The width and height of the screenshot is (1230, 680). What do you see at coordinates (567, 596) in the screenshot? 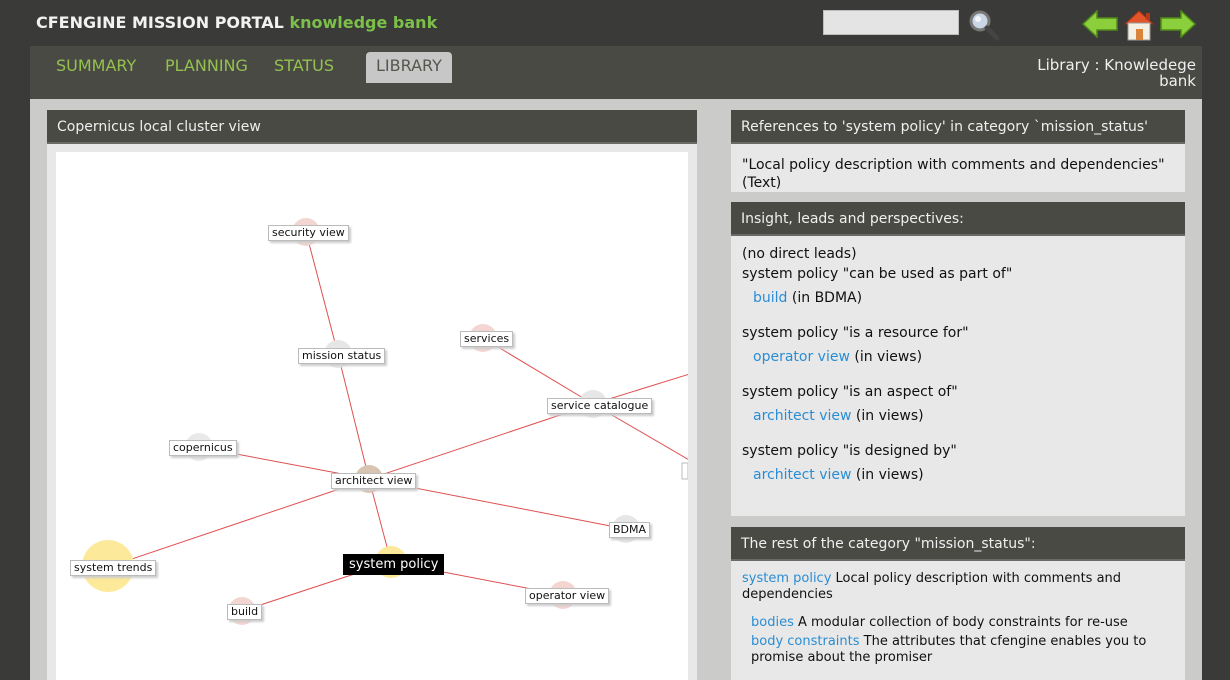
I see `node-operator-view: operator view` at bounding box center [567, 596].